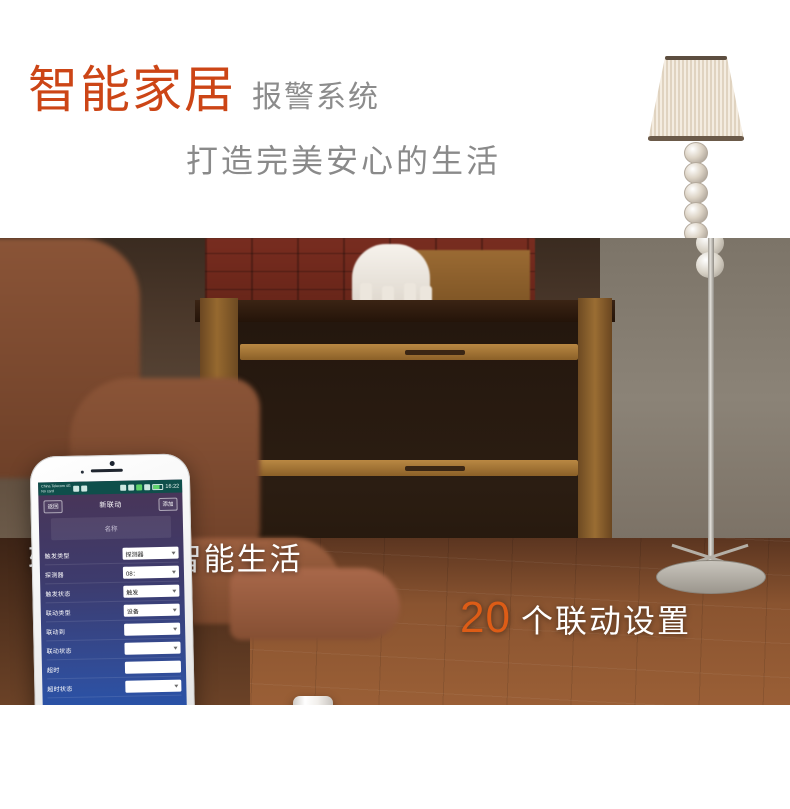 This screenshot has height=809, width=790. What do you see at coordinates (82, 472) in the screenshot?
I see `proximity-sensor-icon` at bounding box center [82, 472].